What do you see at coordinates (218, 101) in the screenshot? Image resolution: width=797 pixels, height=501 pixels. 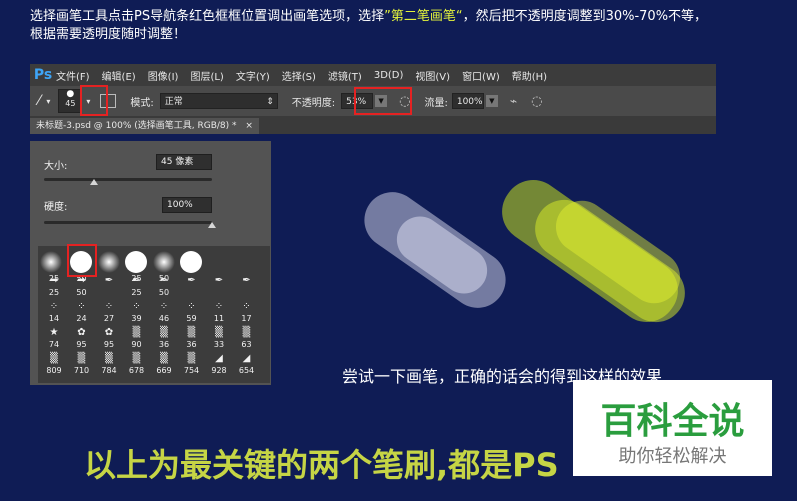 I see `mode-select: 正常 ⇕` at bounding box center [218, 101].